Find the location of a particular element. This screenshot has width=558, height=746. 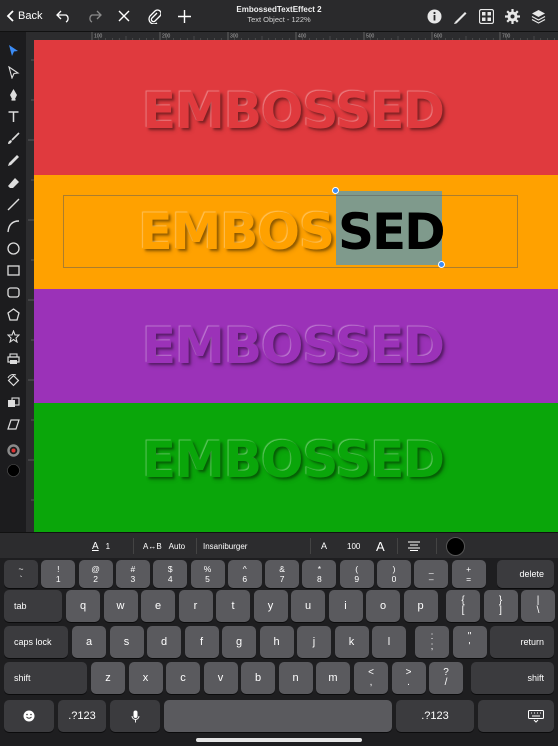

rectangle-icon is located at coordinates (13, 270).